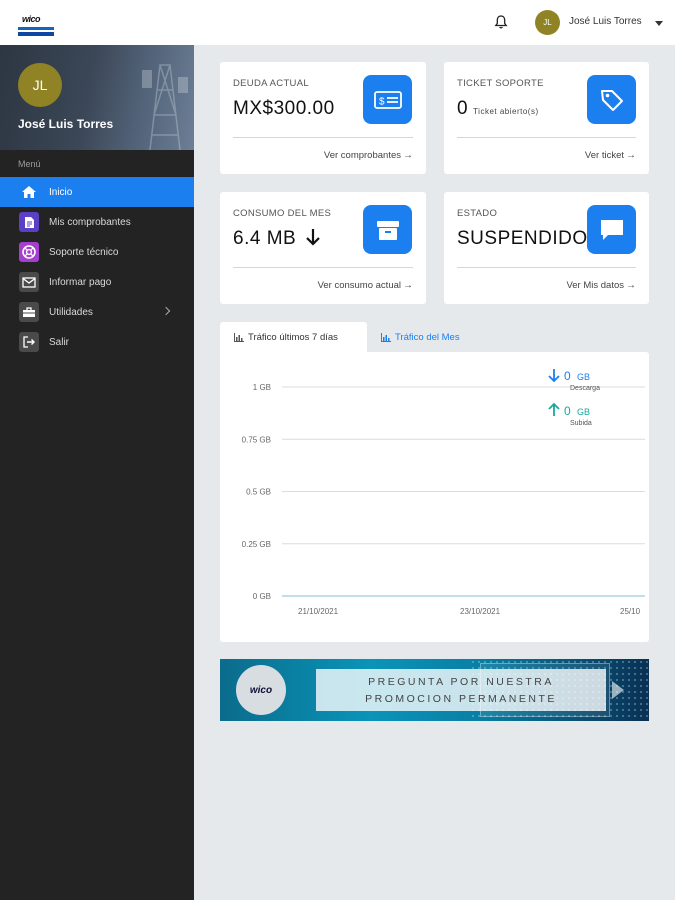 Image resolution: width=675 pixels, height=900 pixels. I want to click on ticket-count: 0, so click(463, 108).